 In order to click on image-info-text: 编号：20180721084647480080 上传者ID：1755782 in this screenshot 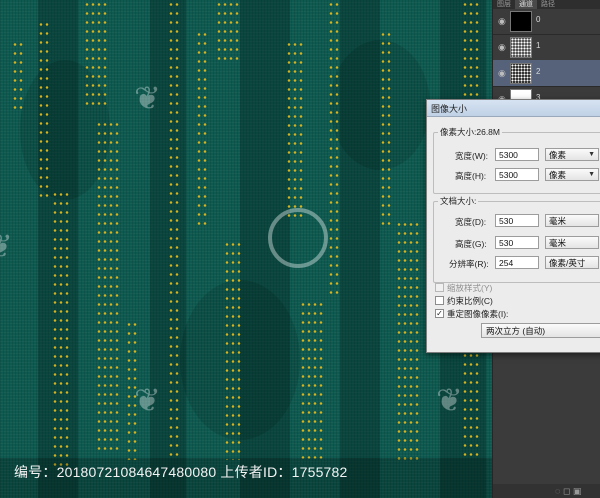, I will do `click(181, 472)`.